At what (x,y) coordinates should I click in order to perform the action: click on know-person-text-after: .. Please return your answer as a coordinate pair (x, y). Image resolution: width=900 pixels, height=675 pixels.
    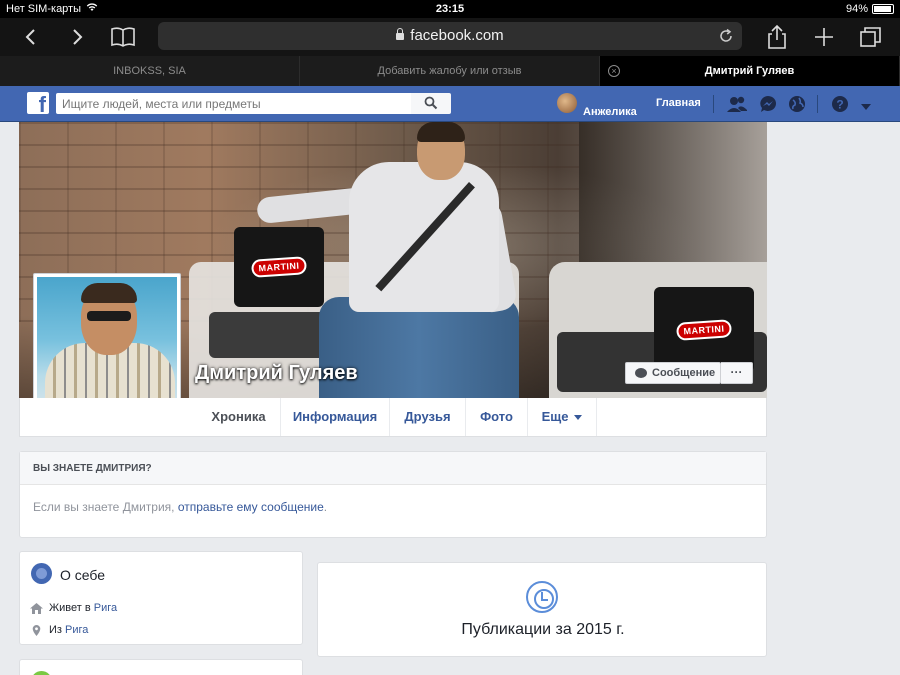
    Looking at the image, I should click on (325, 507).